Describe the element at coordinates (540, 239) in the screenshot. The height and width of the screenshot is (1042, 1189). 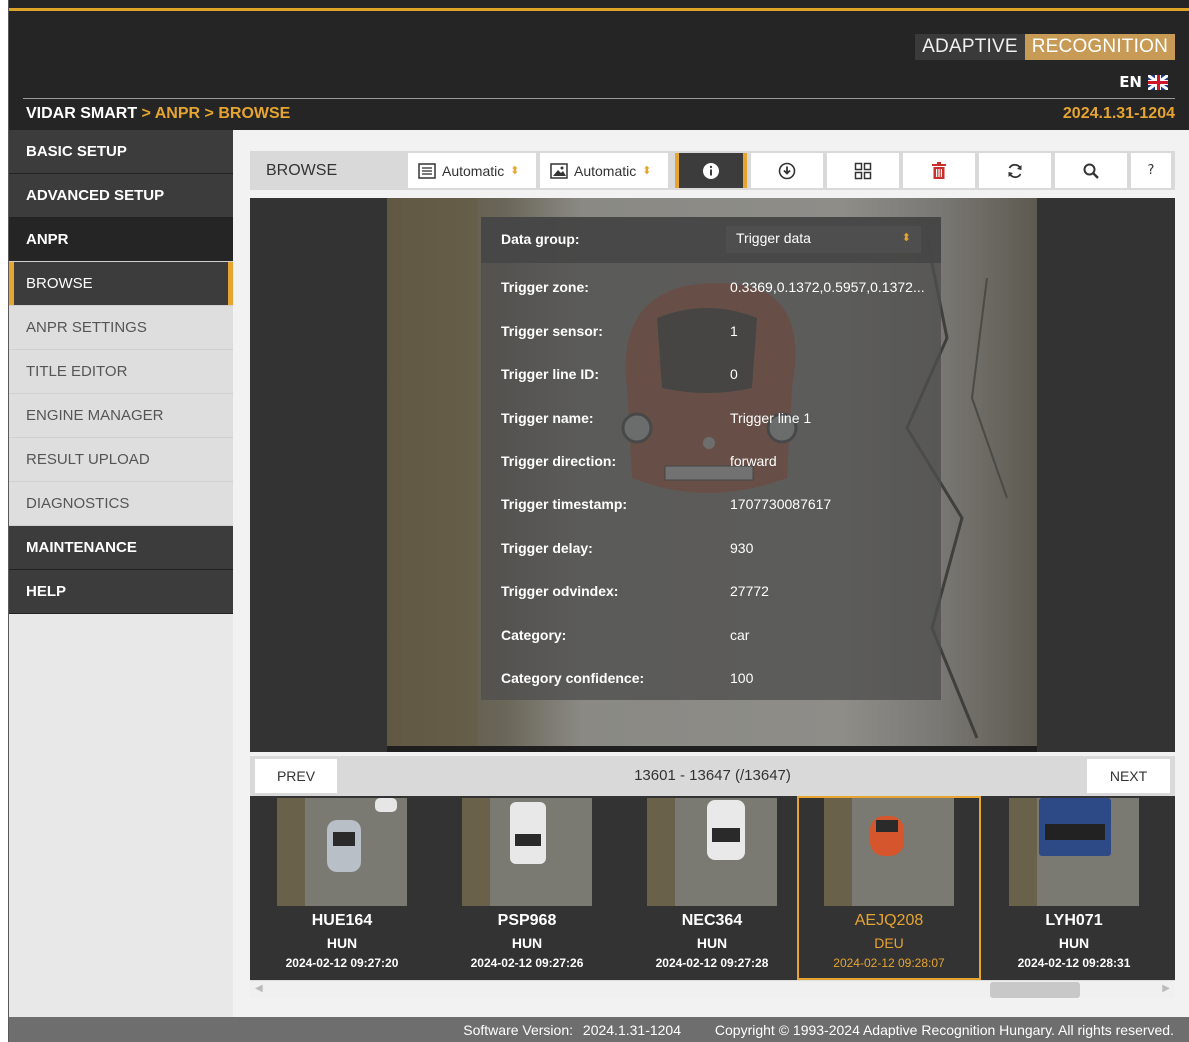
I see `data-group-label: Data group:` at that location.